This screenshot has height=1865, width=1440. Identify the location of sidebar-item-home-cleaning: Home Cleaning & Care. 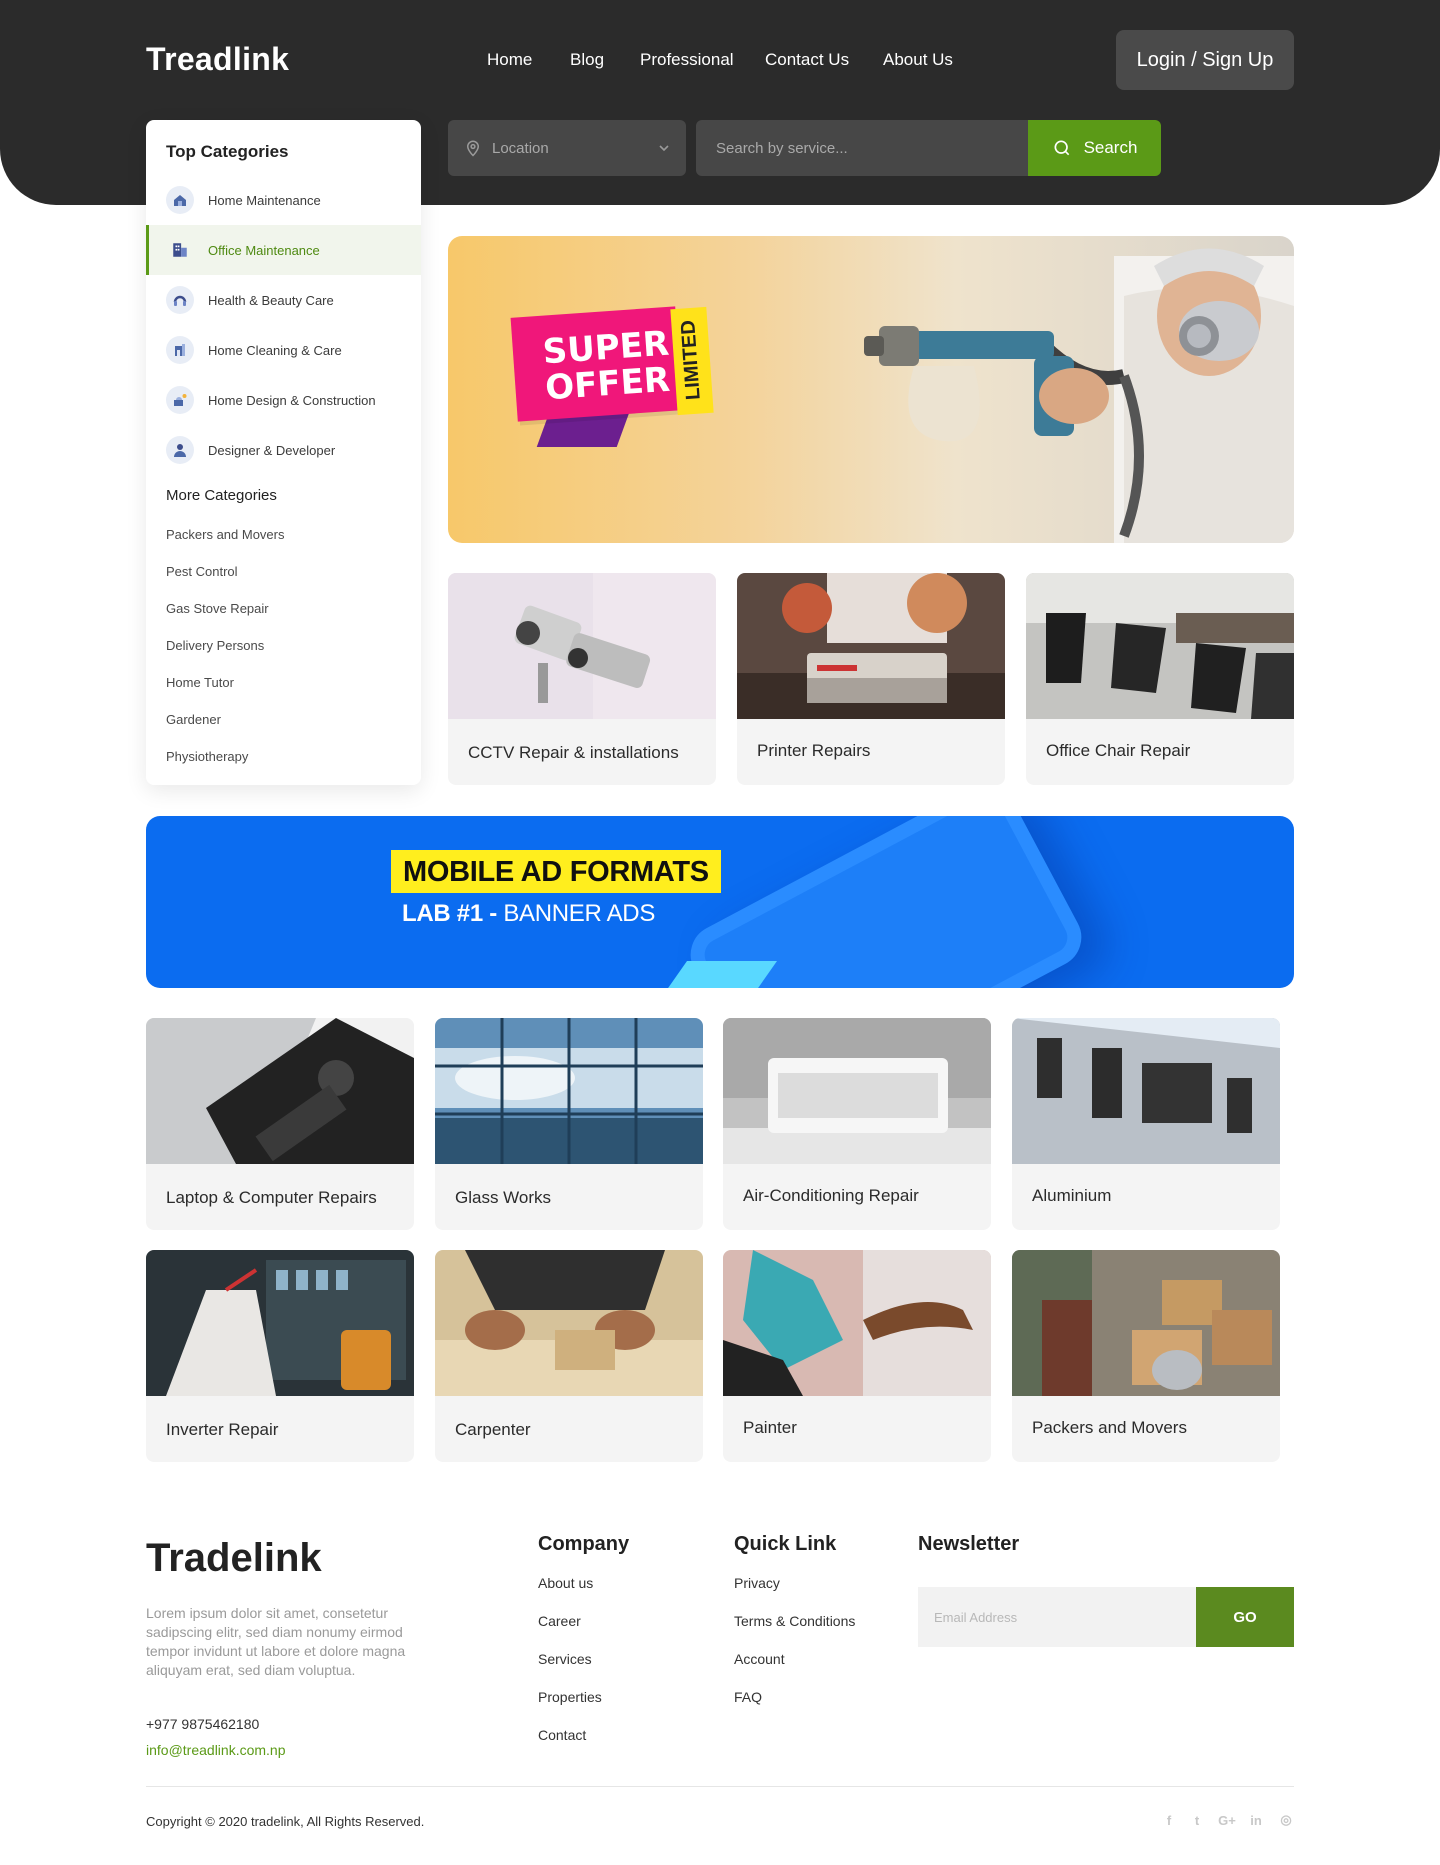
(283, 350).